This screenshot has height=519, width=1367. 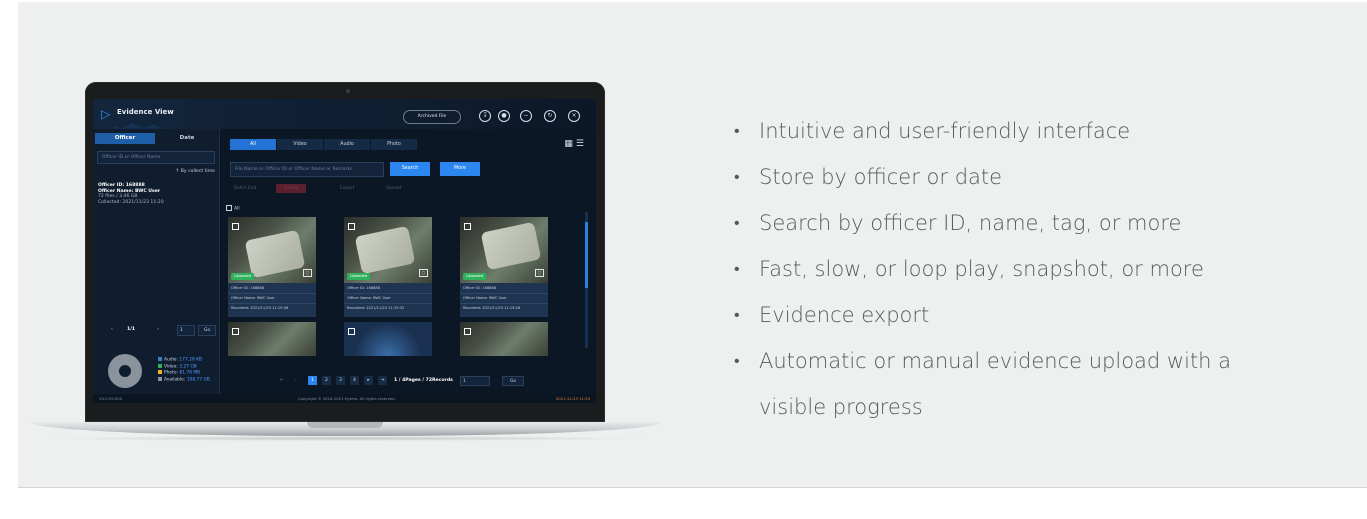 I want to click on close-icon: ×, so click(x=574, y=116).